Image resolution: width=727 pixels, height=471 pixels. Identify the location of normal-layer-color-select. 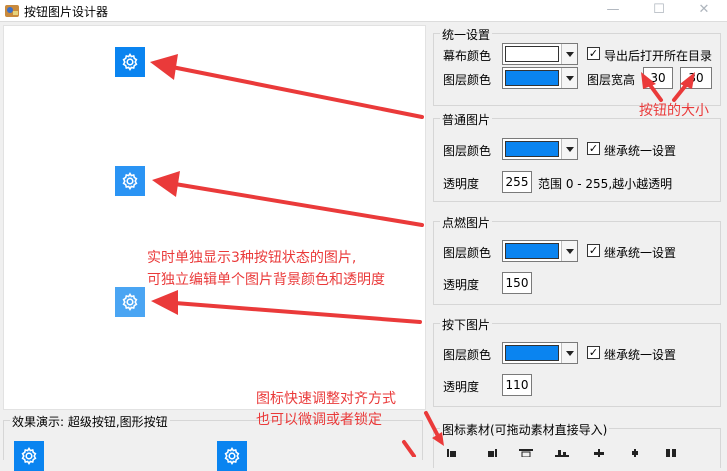
(540, 149).